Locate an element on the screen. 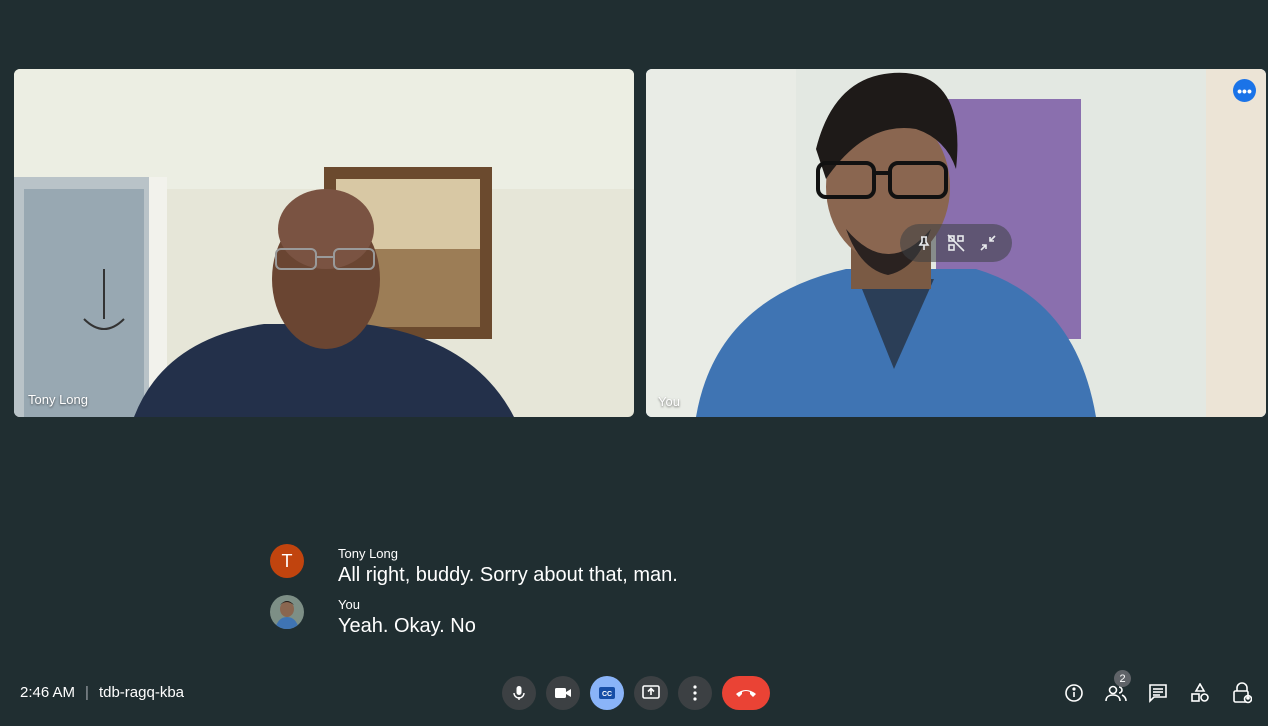  closed-captions-icon: CC is located at coordinates (607, 693).